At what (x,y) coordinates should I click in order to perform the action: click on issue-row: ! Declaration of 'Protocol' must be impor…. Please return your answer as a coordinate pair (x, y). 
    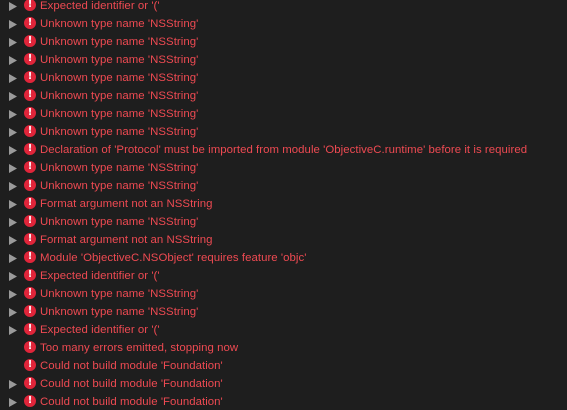
    Looking at the image, I should click on (283, 150).